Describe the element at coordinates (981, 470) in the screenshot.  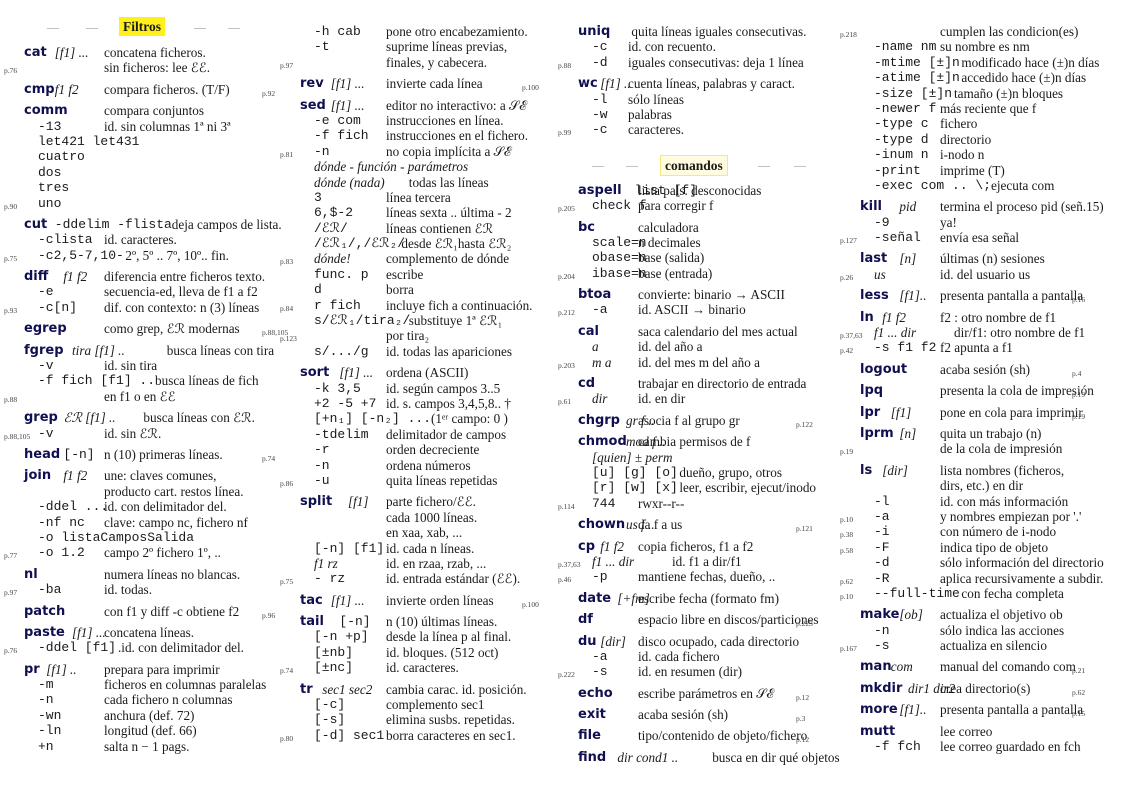
I see `entry-line: ls [dir] lista nombres (ficheros,` at that location.